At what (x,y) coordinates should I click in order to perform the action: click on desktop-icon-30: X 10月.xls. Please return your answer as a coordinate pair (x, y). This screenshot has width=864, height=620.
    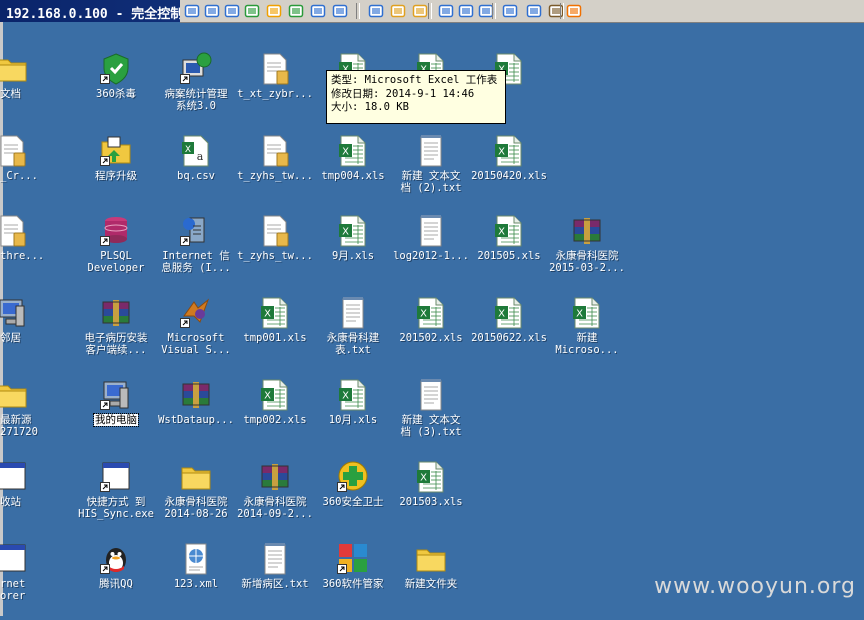
    Looking at the image, I should click on (353, 417).